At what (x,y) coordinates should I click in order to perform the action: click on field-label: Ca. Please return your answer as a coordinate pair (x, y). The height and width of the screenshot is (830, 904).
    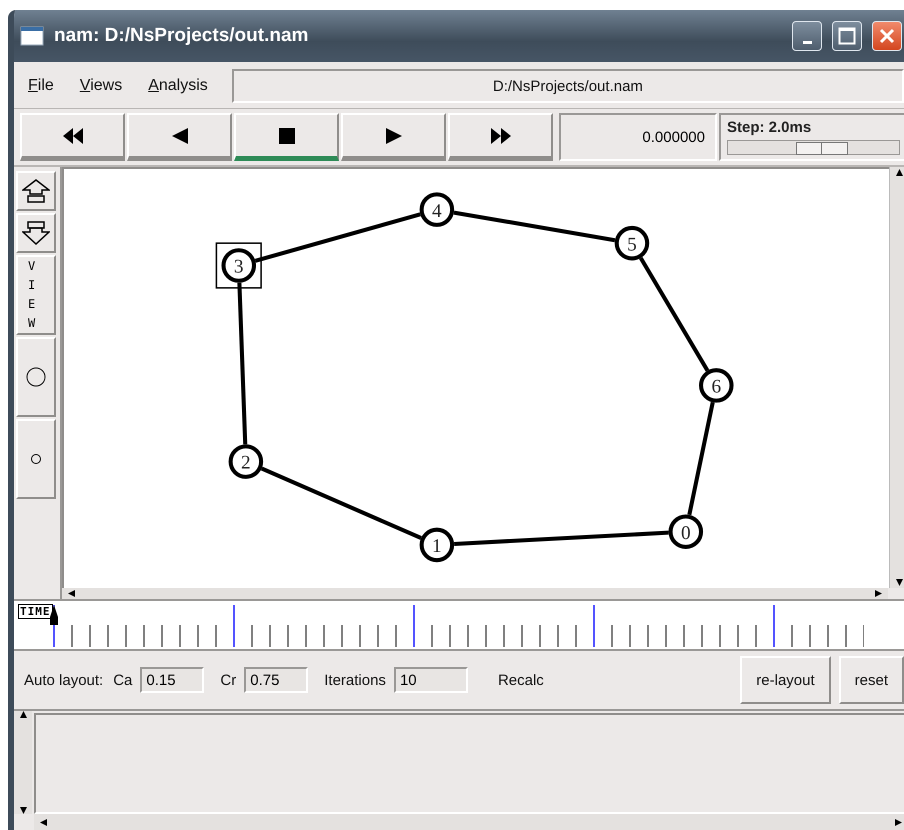
    Looking at the image, I should click on (122, 680).